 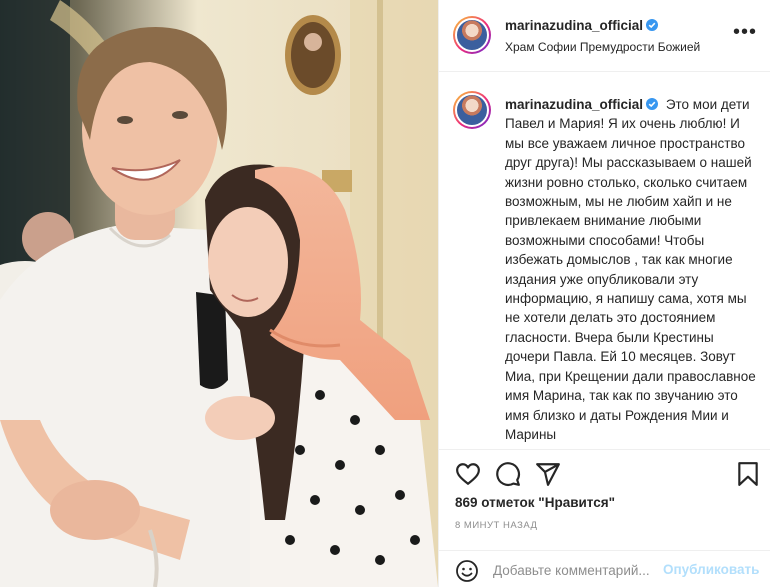 I want to click on likes-count: 869 отметок "Нравится", so click(x=535, y=502).